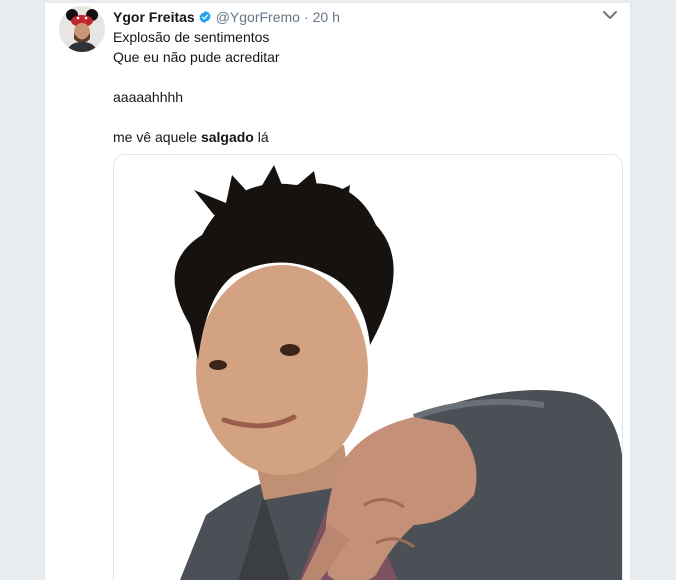 Image resolution: width=676 pixels, height=580 pixels. I want to click on bold-text-segment: salgado, so click(227, 137).